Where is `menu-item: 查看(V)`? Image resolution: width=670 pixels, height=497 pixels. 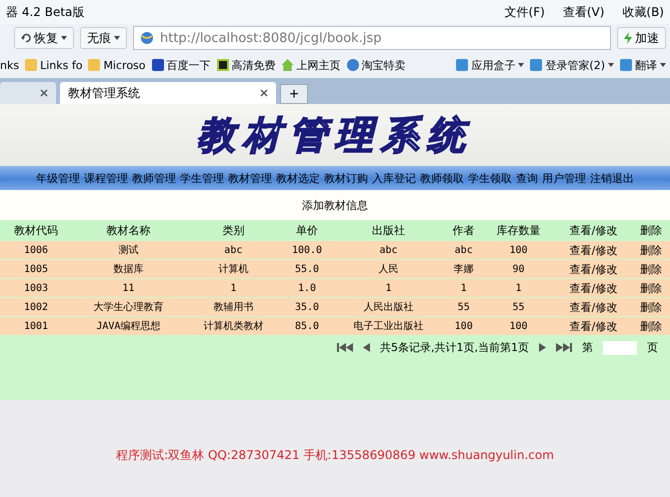 menu-item: 查看(V) is located at coordinates (583, 12).